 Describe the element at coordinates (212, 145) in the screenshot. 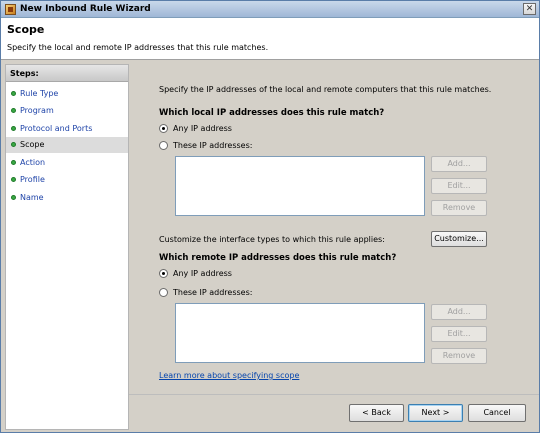

I see `local-these-label: These IP addresses:` at that location.